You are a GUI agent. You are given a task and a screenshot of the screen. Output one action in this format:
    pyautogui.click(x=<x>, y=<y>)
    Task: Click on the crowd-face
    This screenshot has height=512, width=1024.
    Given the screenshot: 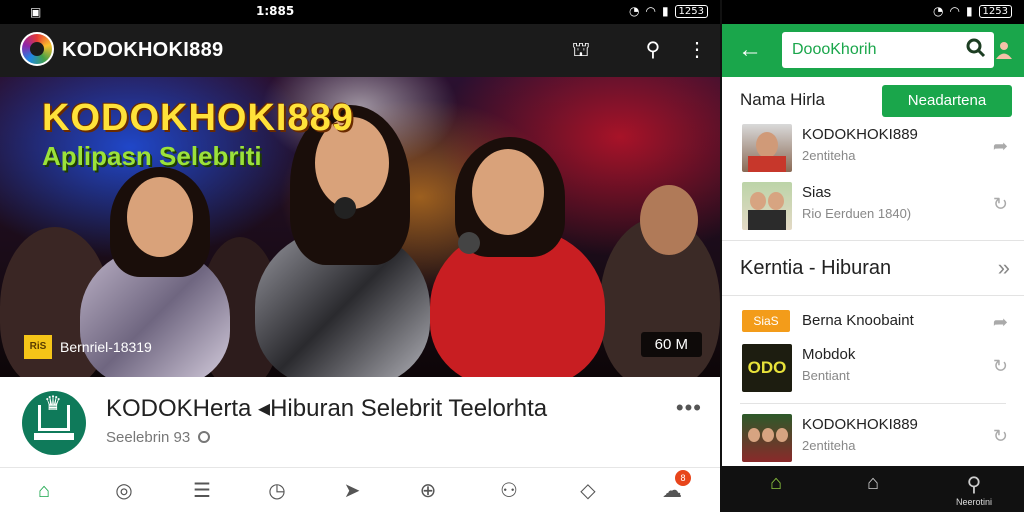 What is the action you would take?
    pyautogui.click(x=669, y=220)
    